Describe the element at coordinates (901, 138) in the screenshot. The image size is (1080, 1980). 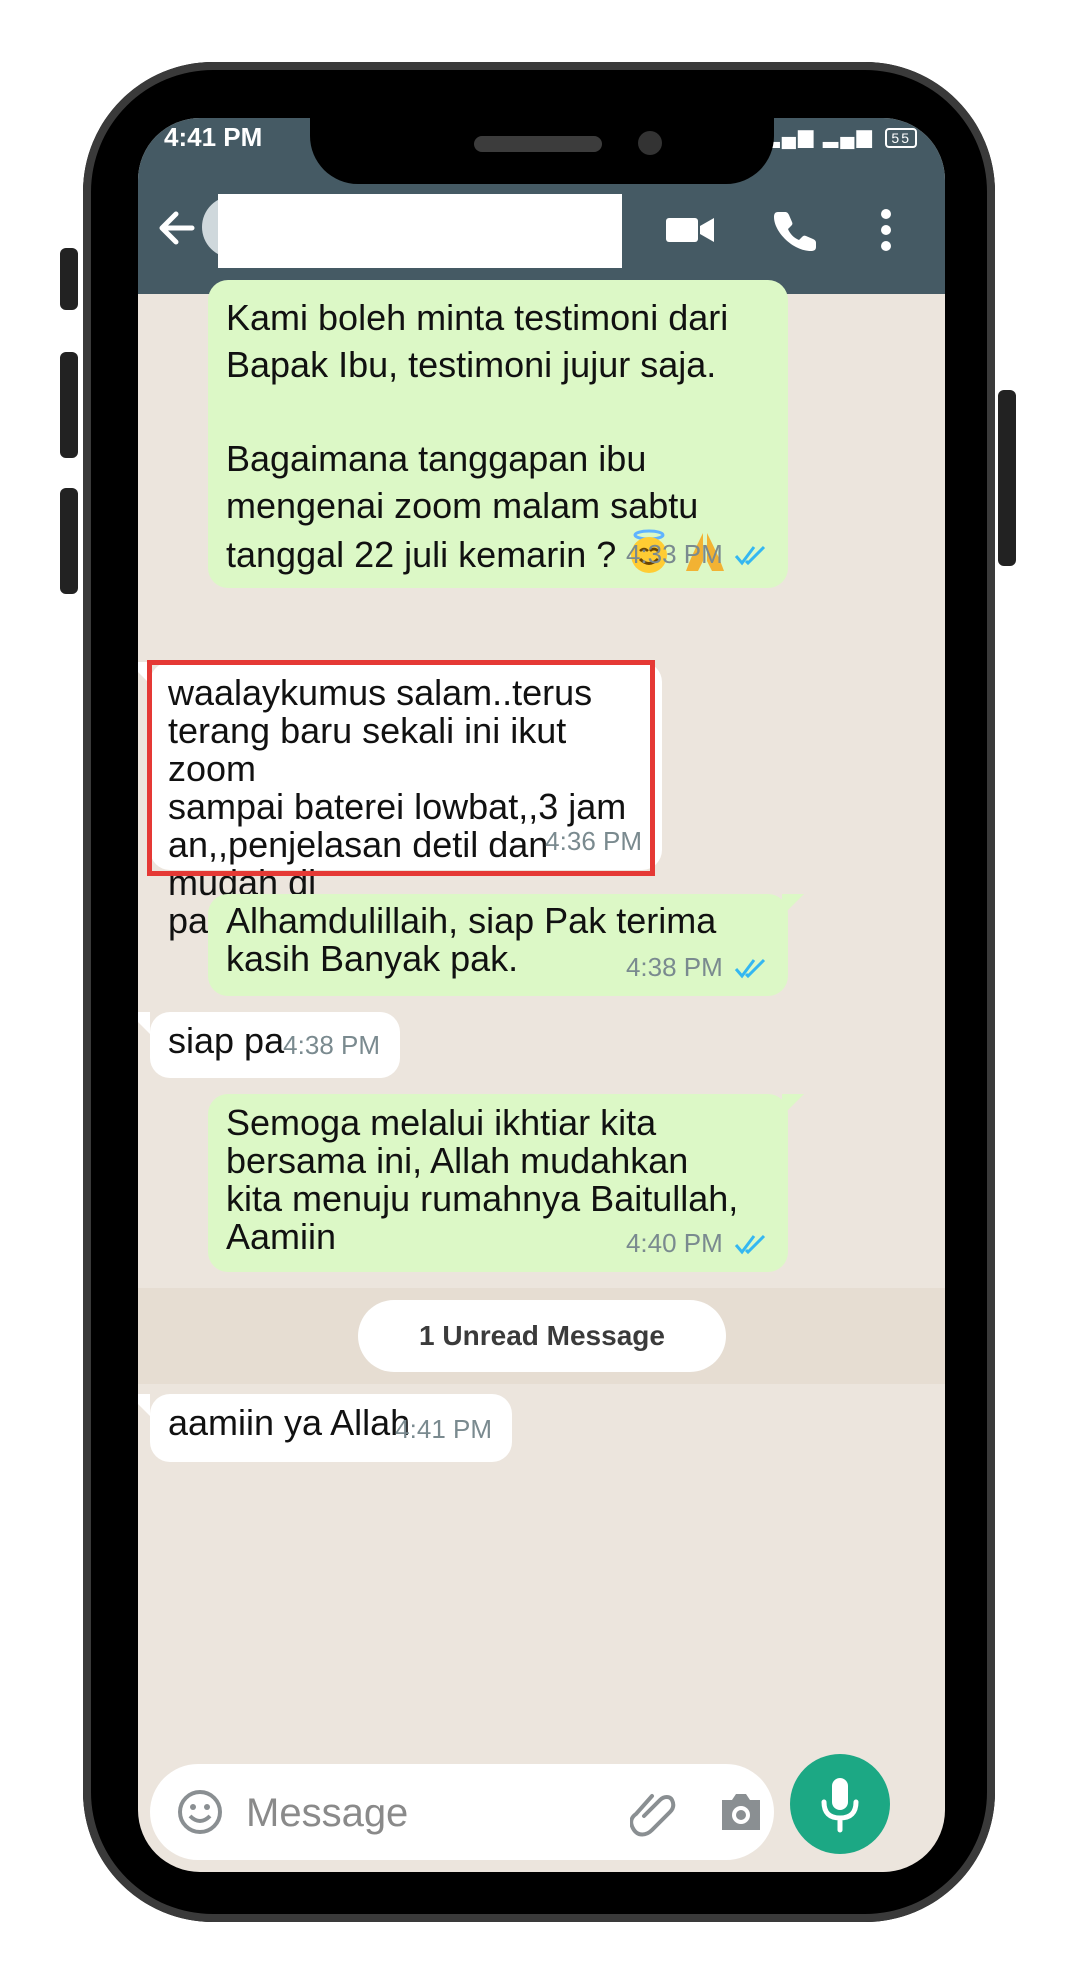
I see `battery-icon: 55` at that location.